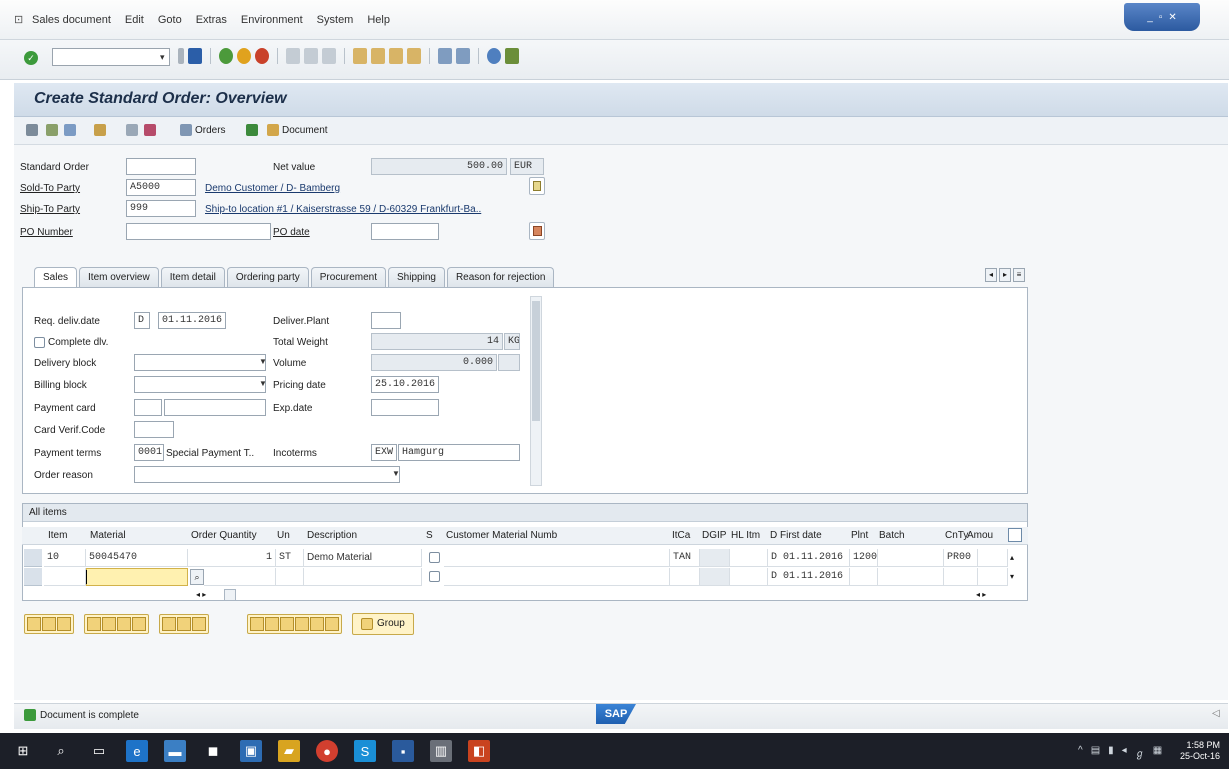 The height and width of the screenshot is (769, 1229). Describe the element at coordinates (200, 384) in the screenshot. I see `billing-block-select` at that location.